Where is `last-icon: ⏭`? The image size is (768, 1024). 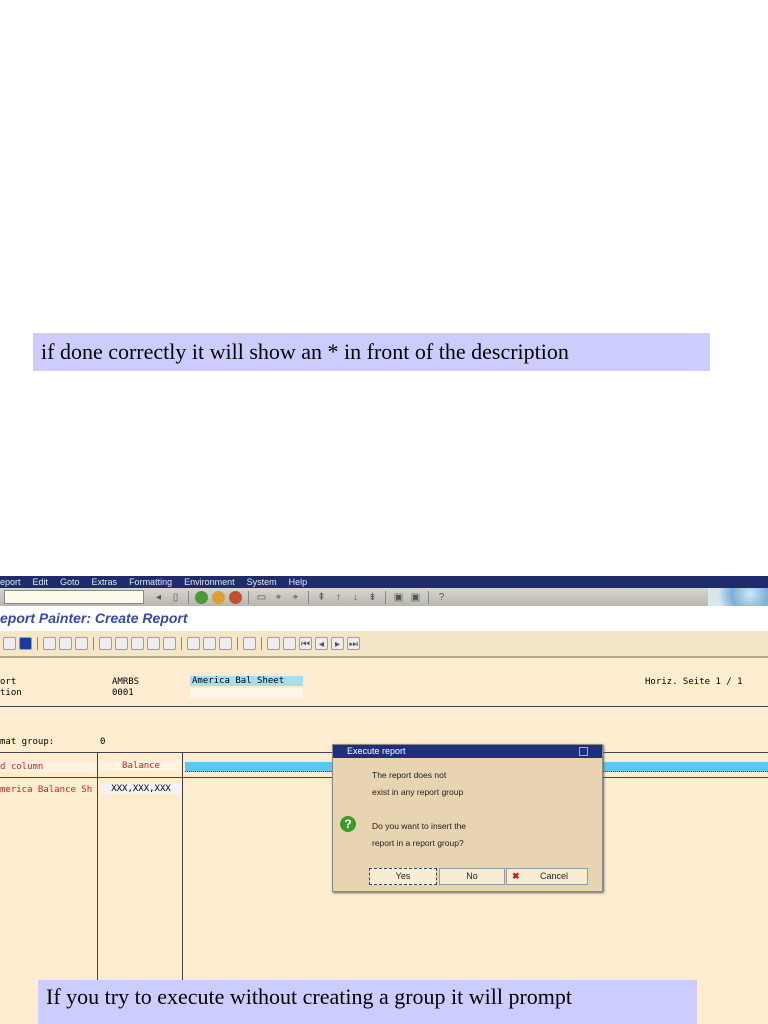 last-icon: ⏭ is located at coordinates (353, 643).